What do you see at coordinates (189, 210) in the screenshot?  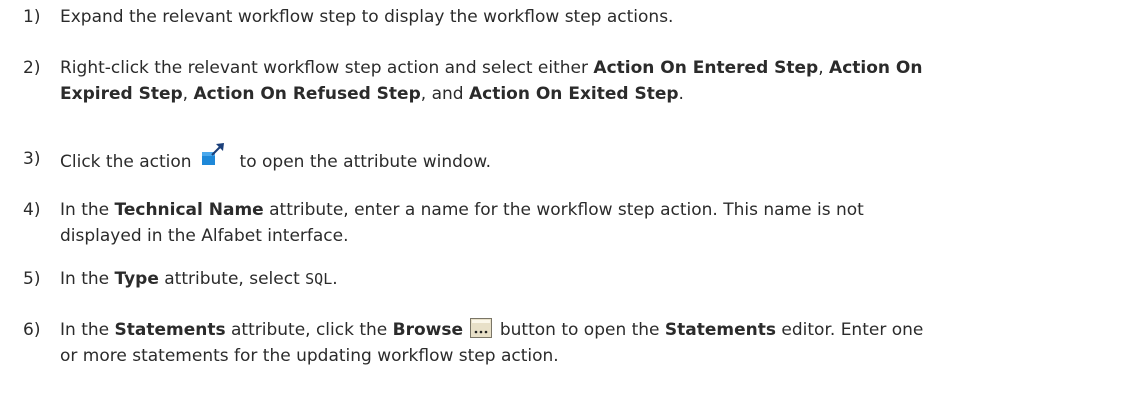 I see `attribute-technical-name: Technical Name` at bounding box center [189, 210].